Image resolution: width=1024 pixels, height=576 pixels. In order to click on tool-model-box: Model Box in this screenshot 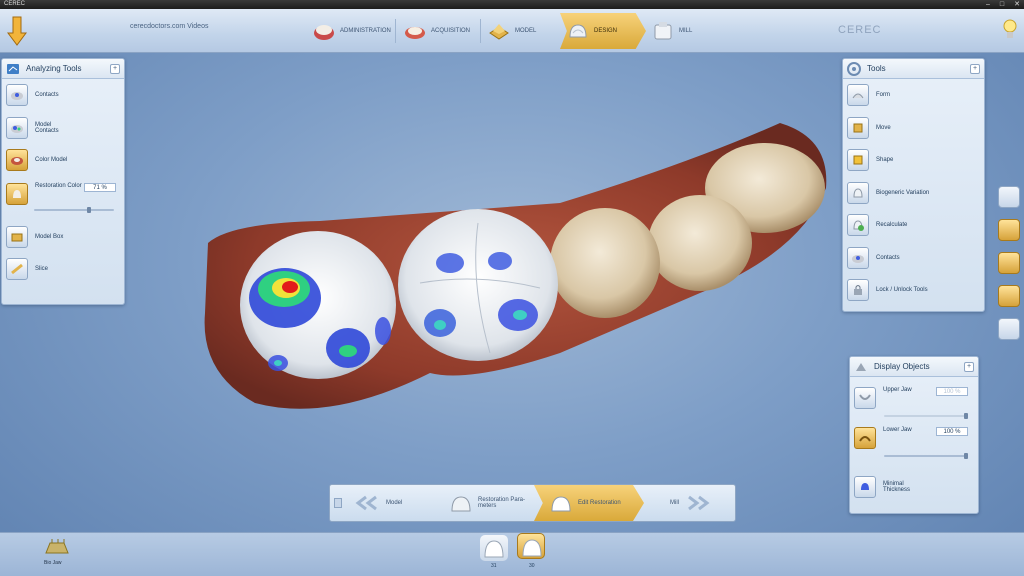, I will do `click(63, 237)`.